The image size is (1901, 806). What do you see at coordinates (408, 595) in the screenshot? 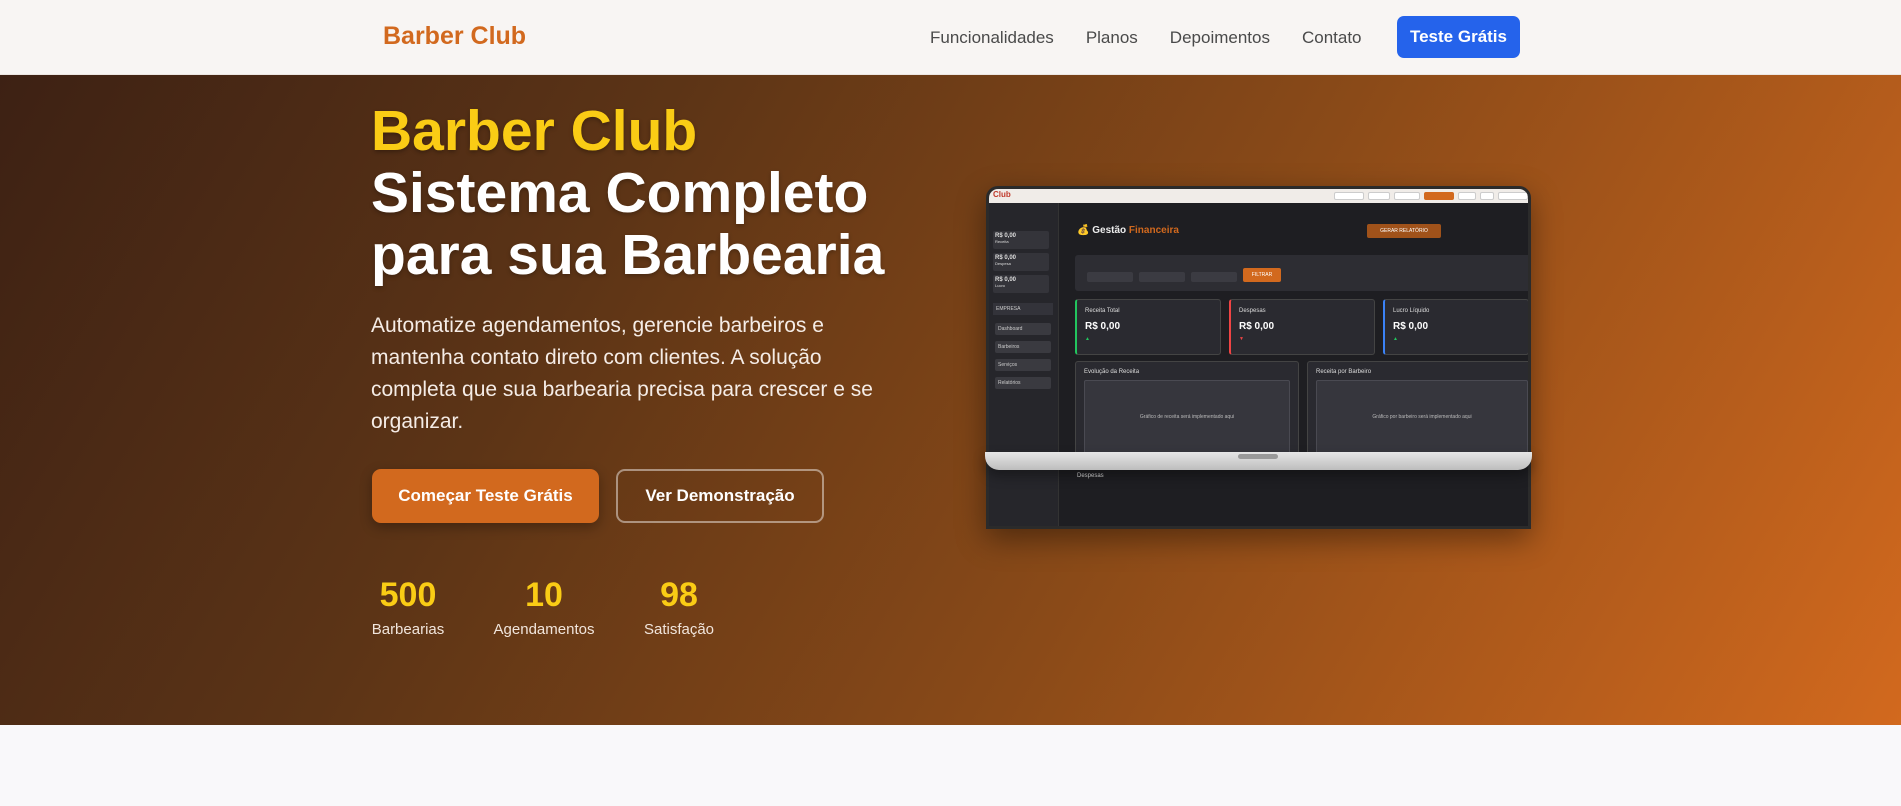
I see `stat-value: 500` at bounding box center [408, 595].